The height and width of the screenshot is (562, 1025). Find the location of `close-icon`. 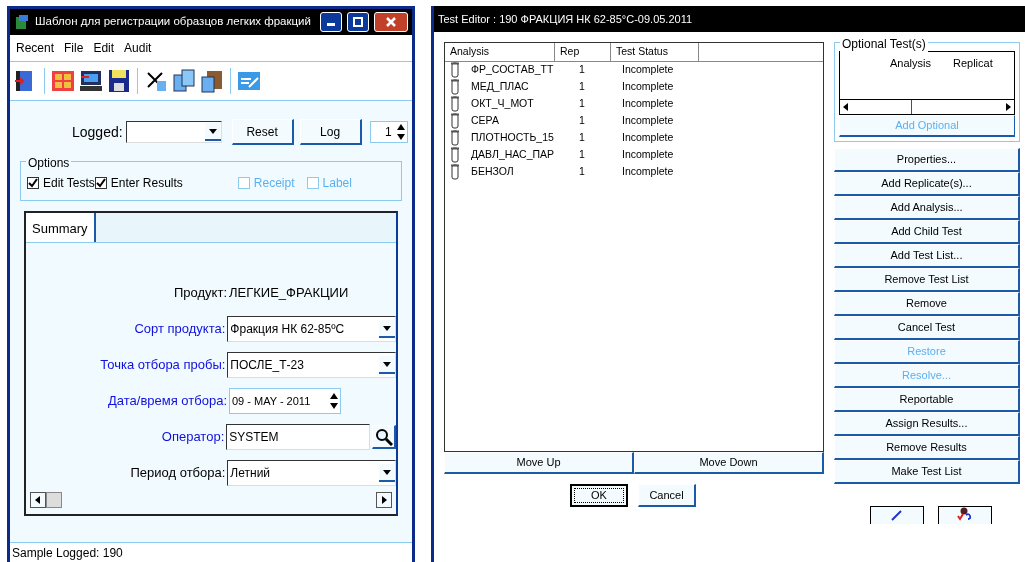

close-icon is located at coordinates (391, 22).